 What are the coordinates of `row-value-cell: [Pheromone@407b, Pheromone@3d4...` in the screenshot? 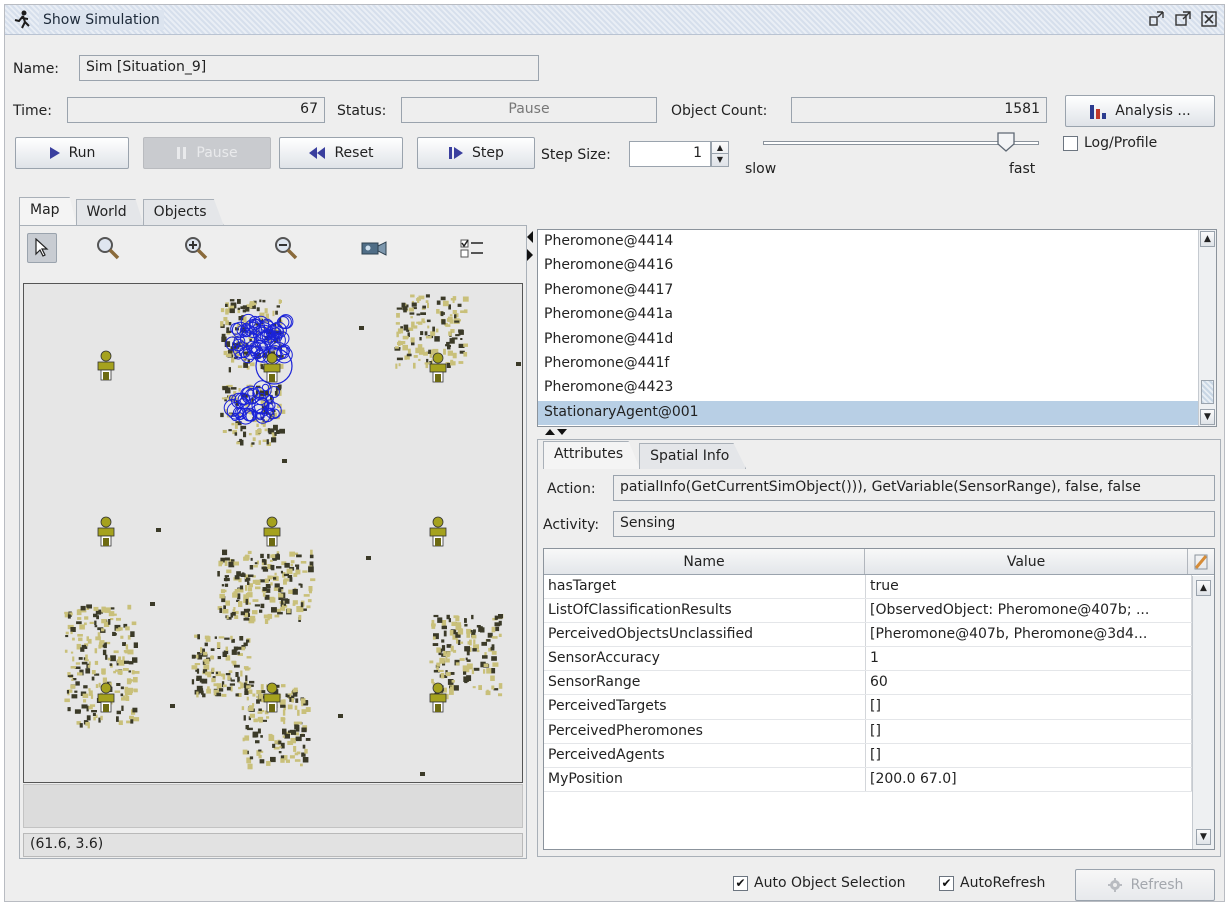 It's located at (1029, 635).